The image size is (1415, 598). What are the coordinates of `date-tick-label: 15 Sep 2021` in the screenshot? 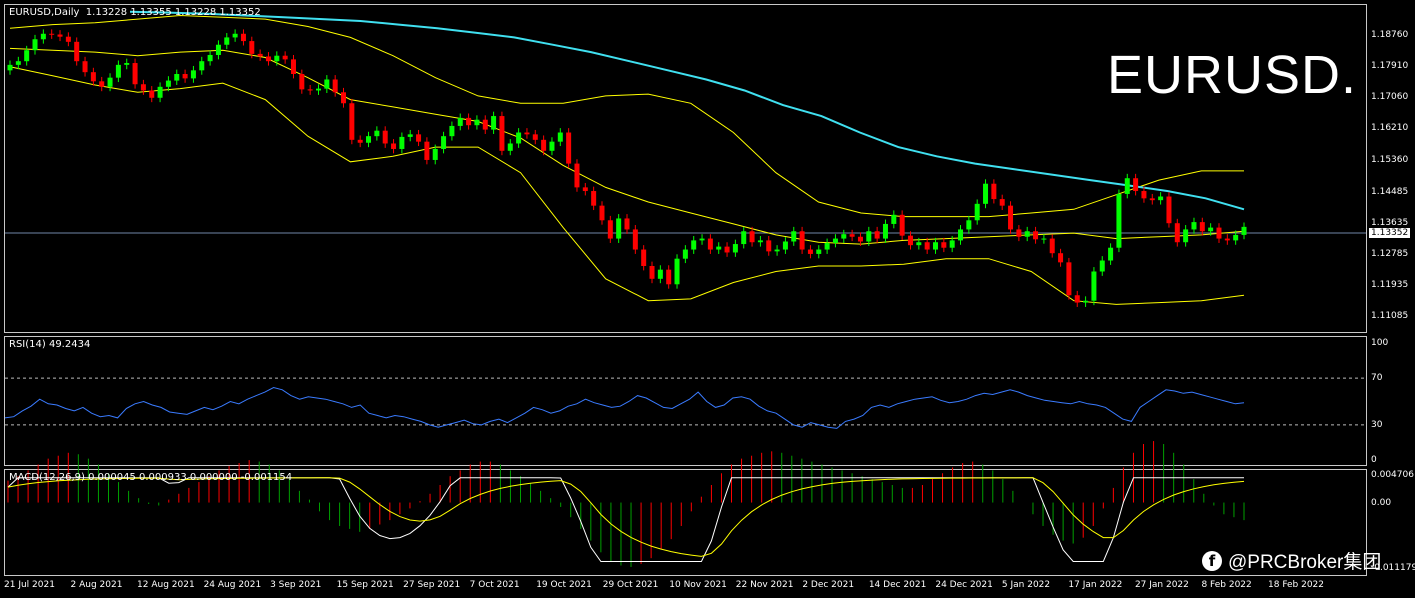 It's located at (365, 585).